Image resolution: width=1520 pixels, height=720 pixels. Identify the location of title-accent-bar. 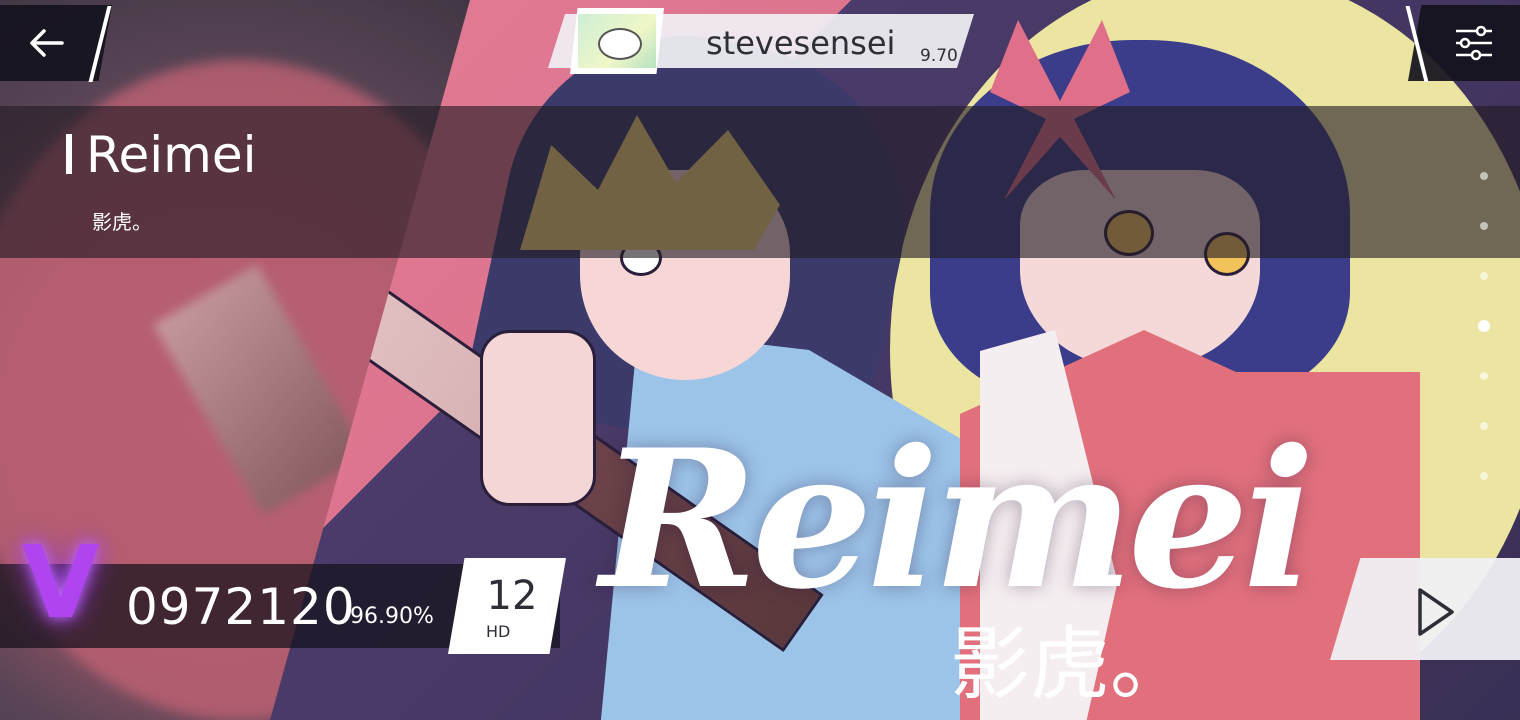
(69, 154).